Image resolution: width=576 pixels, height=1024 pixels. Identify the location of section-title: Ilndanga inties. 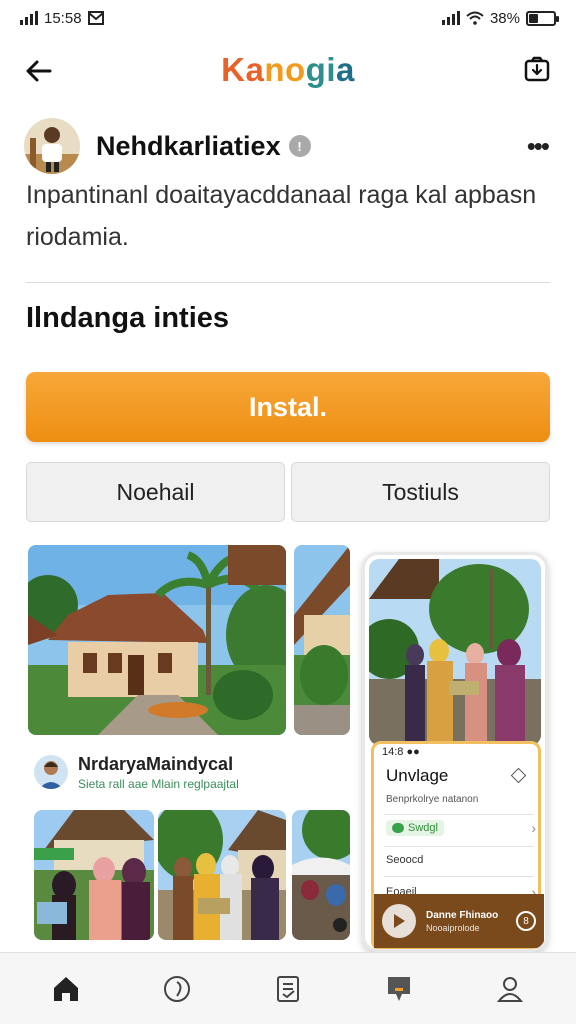
(128, 318).